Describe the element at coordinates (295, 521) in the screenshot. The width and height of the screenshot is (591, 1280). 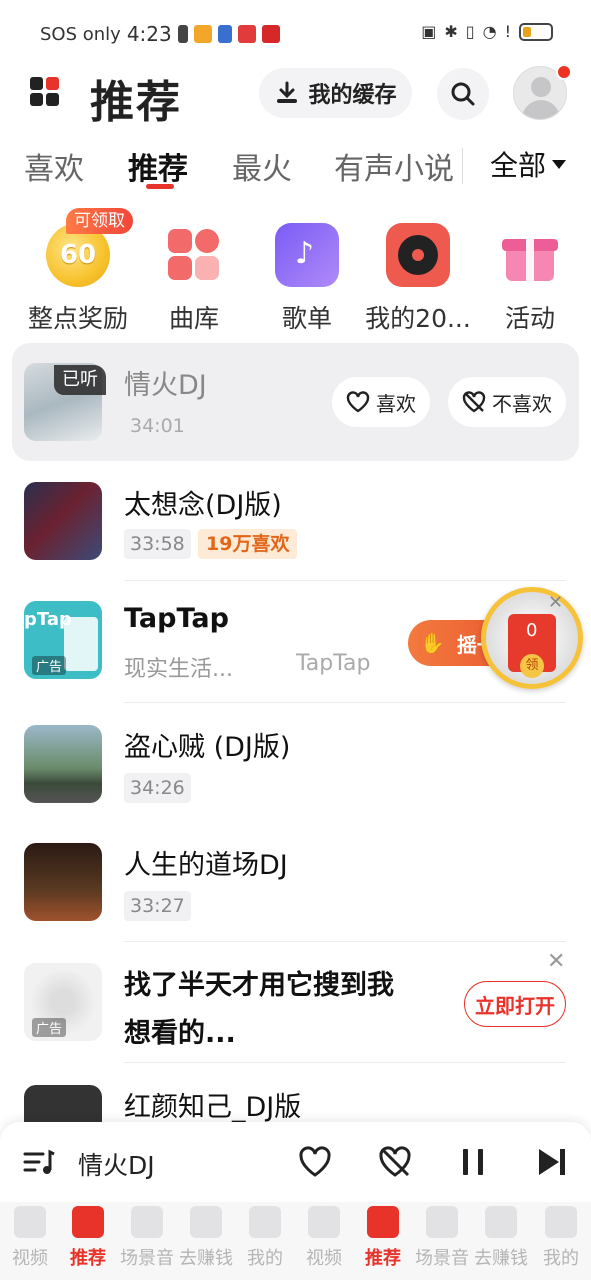
I see `list-item: 太想念(DJ版) 33:58 19万喜欢` at that location.